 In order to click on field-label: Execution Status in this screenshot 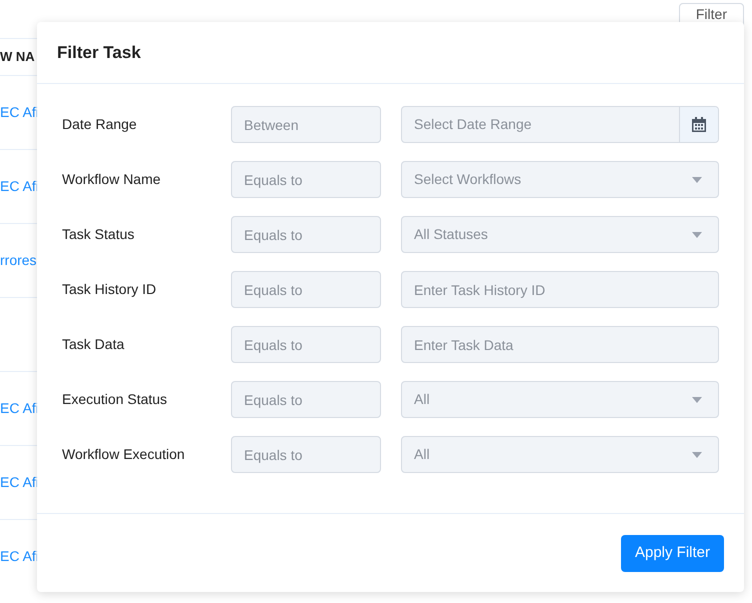, I will do `click(115, 399)`.